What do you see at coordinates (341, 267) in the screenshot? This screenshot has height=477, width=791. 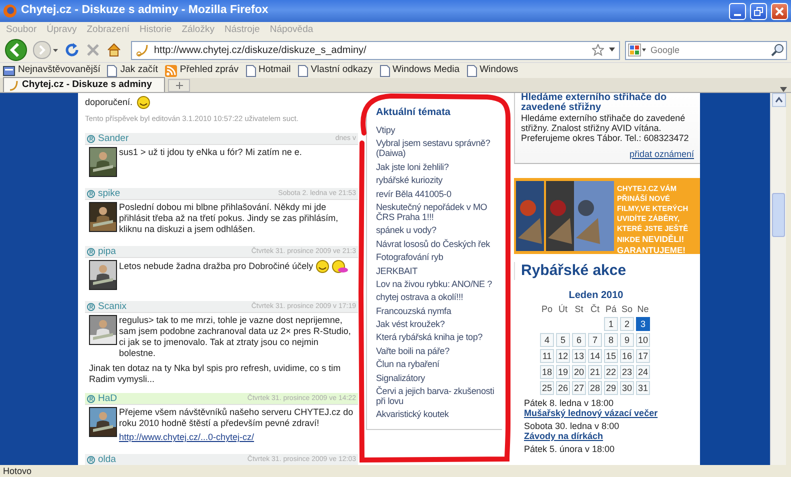 I see `tongue-smiley-icon` at bounding box center [341, 267].